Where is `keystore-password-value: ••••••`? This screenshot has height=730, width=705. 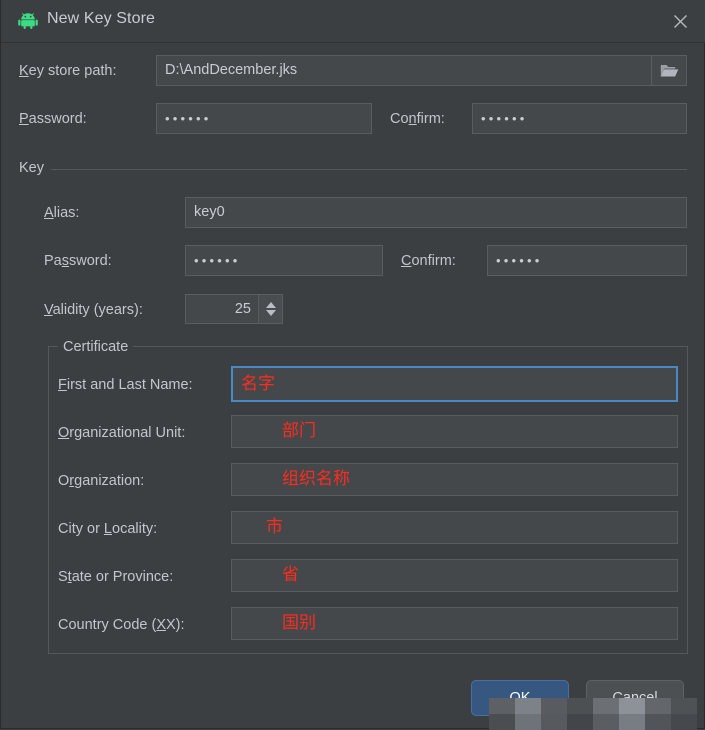
keystore-password-value: •••••• is located at coordinates (188, 118).